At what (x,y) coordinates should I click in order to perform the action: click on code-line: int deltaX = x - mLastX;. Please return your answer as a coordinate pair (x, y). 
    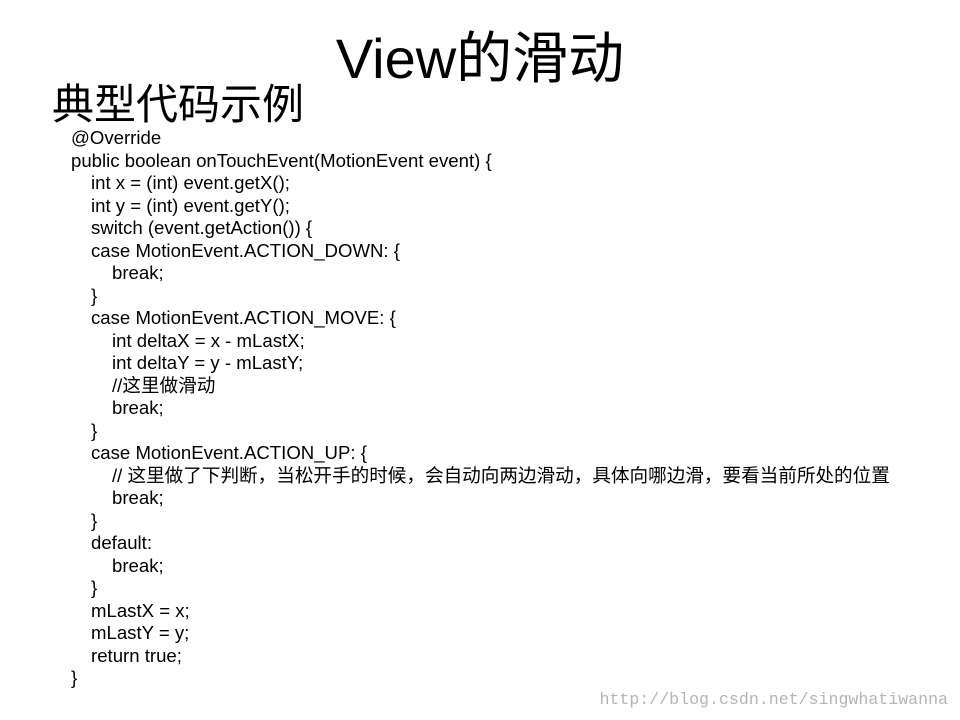
    Looking at the image, I should click on (208, 340).